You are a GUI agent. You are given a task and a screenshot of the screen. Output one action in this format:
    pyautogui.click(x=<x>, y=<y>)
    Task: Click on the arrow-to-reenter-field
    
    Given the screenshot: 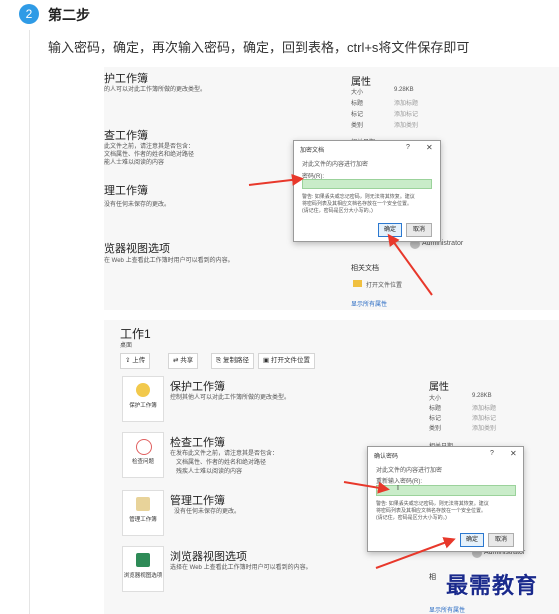 What is the action you would take?
    pyautogui.click(x=366, y=487)
    